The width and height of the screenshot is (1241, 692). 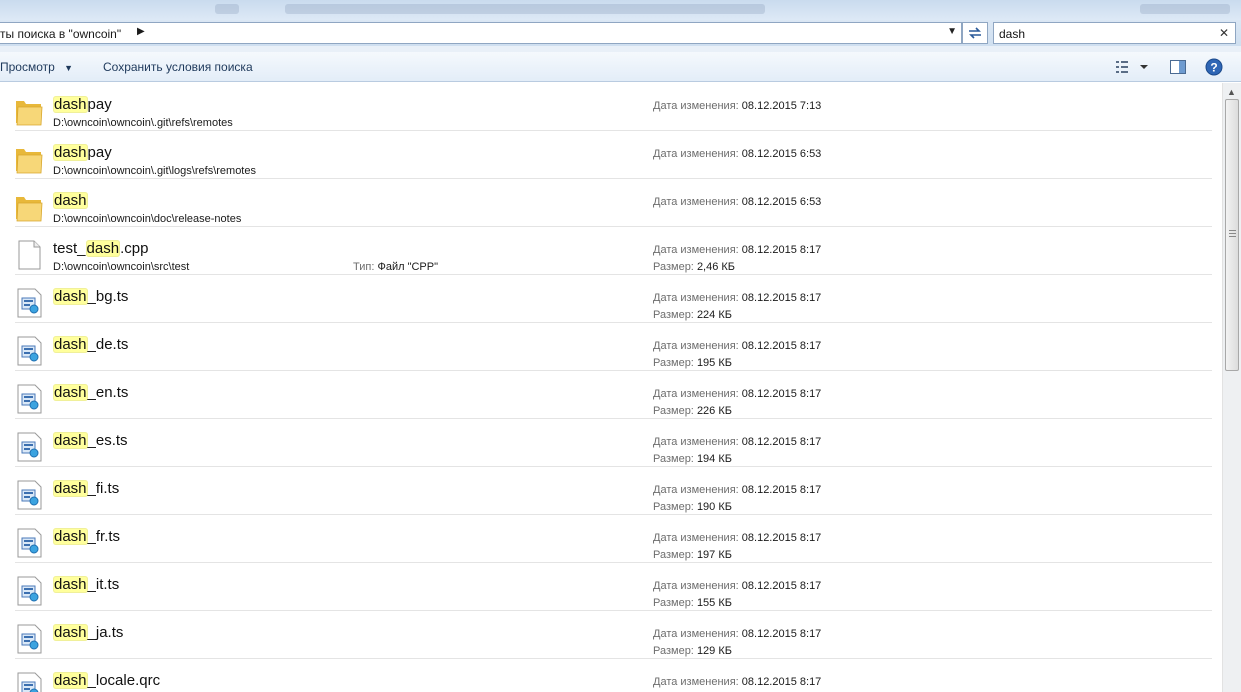 I want to click on file-name: dash_es.ts, so click(x=90, y=440).